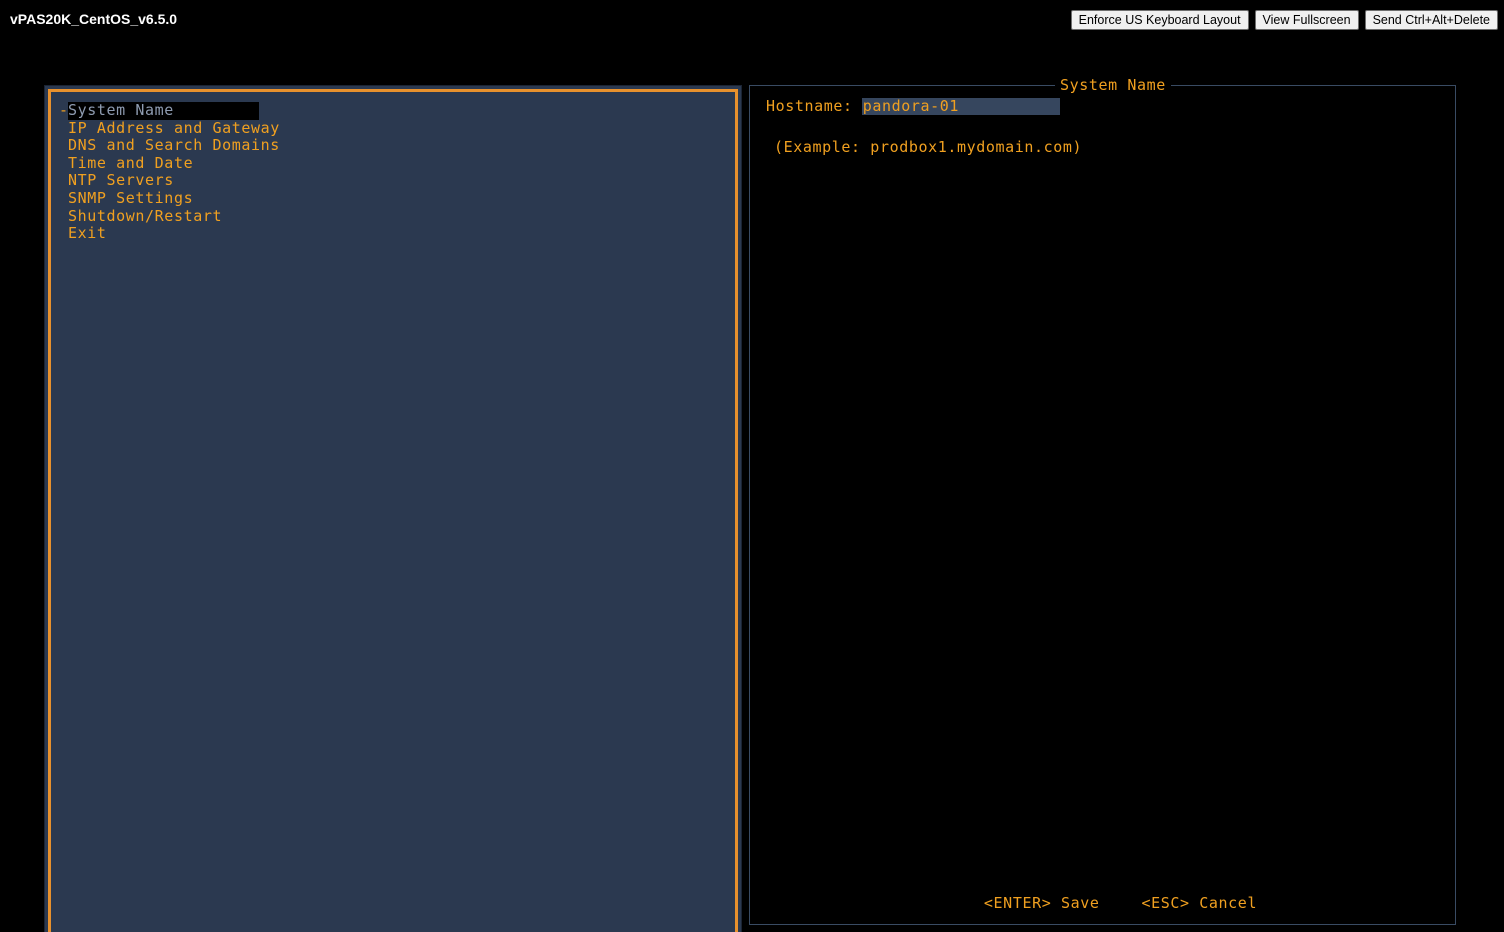 The width and height of the screenshot is (1504, 932). Describe the element at coordinates (121, 110) in the screenshot. I see `menu-item-label: System Name` at that location.